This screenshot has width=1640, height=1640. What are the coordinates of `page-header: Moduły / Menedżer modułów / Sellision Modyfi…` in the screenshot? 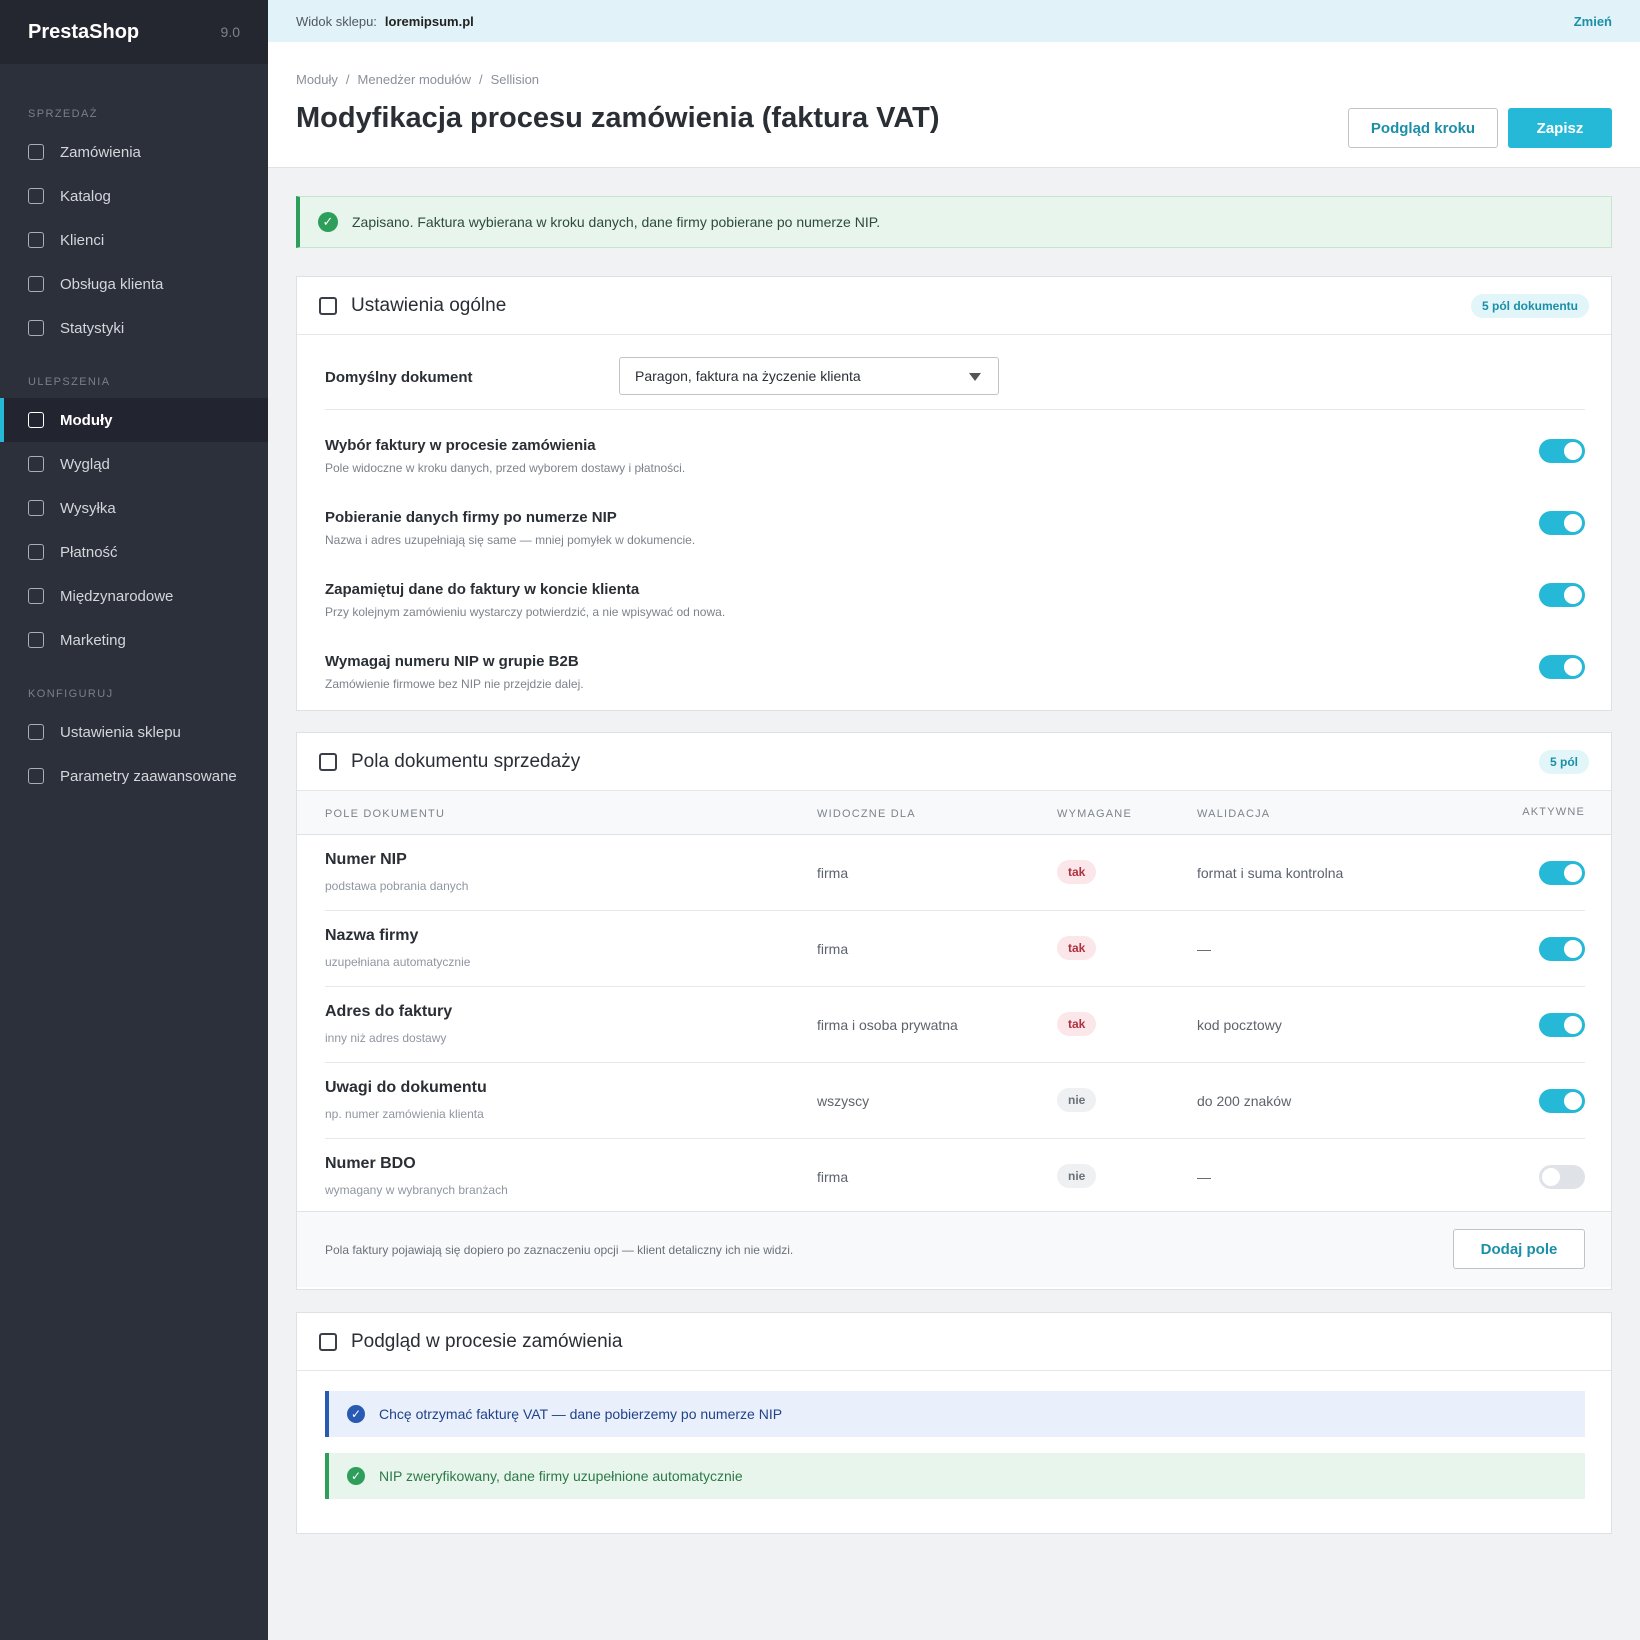 It's located at (954, 105).